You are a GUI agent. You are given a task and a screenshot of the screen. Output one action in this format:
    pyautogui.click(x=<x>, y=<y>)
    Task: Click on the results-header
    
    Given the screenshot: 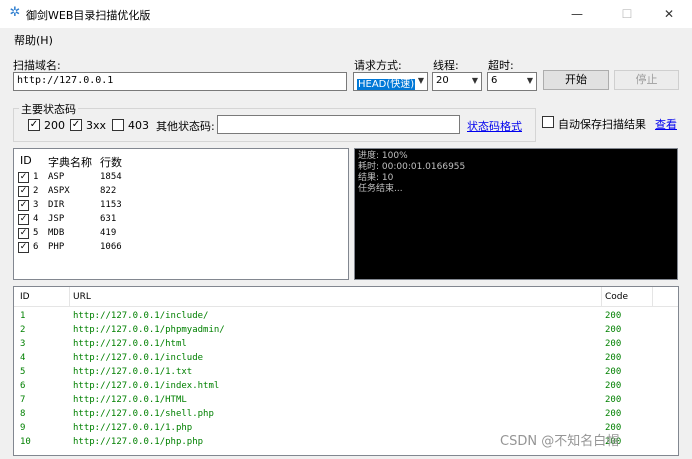 What is the action you would take?
    pyautogui.click(x=346, y=297)
    